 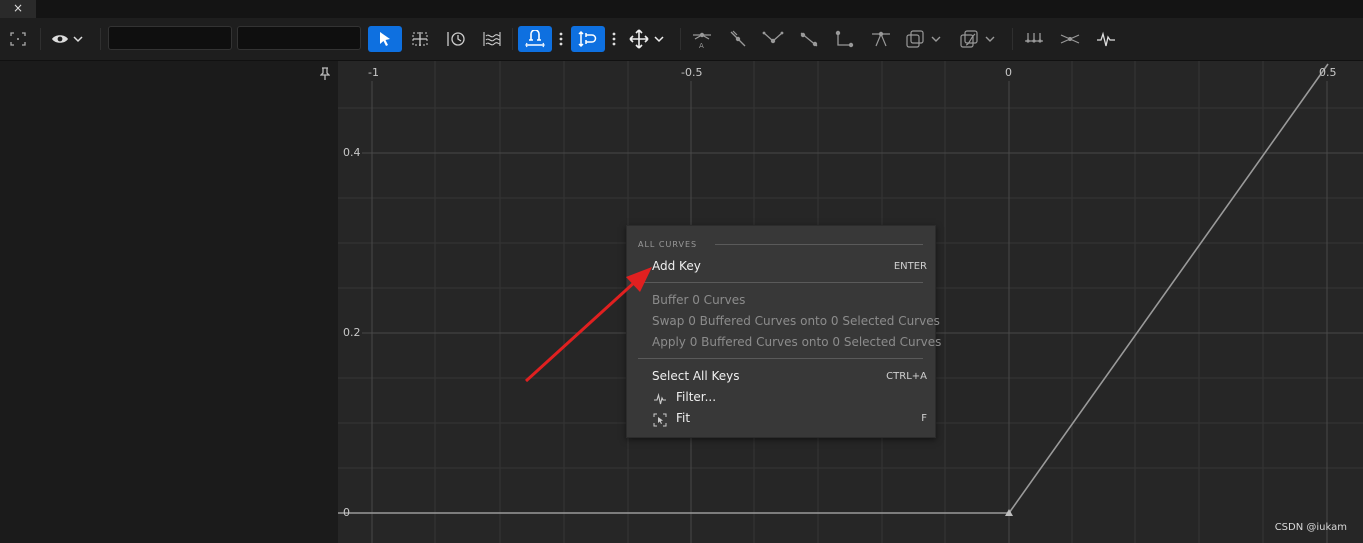 I want to click on search-input, so click(x=170, y=38).